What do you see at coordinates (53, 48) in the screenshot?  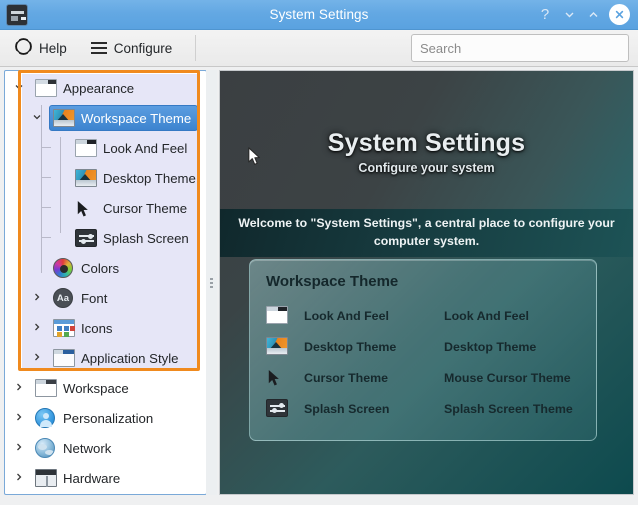 I see `help-button-label: Help` at bounding box center [53, 48].